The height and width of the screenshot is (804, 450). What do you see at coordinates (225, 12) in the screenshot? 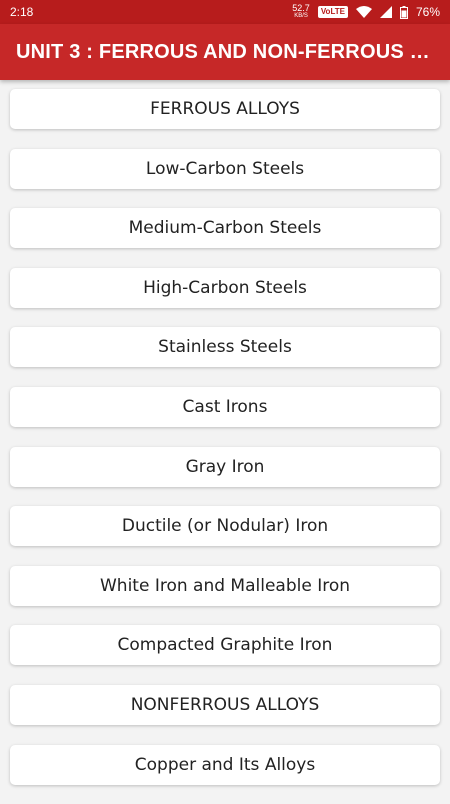
I see `status-bar: 2:18 52.7 KB/S VoLTE 76%` at bounding box center [225, 12].